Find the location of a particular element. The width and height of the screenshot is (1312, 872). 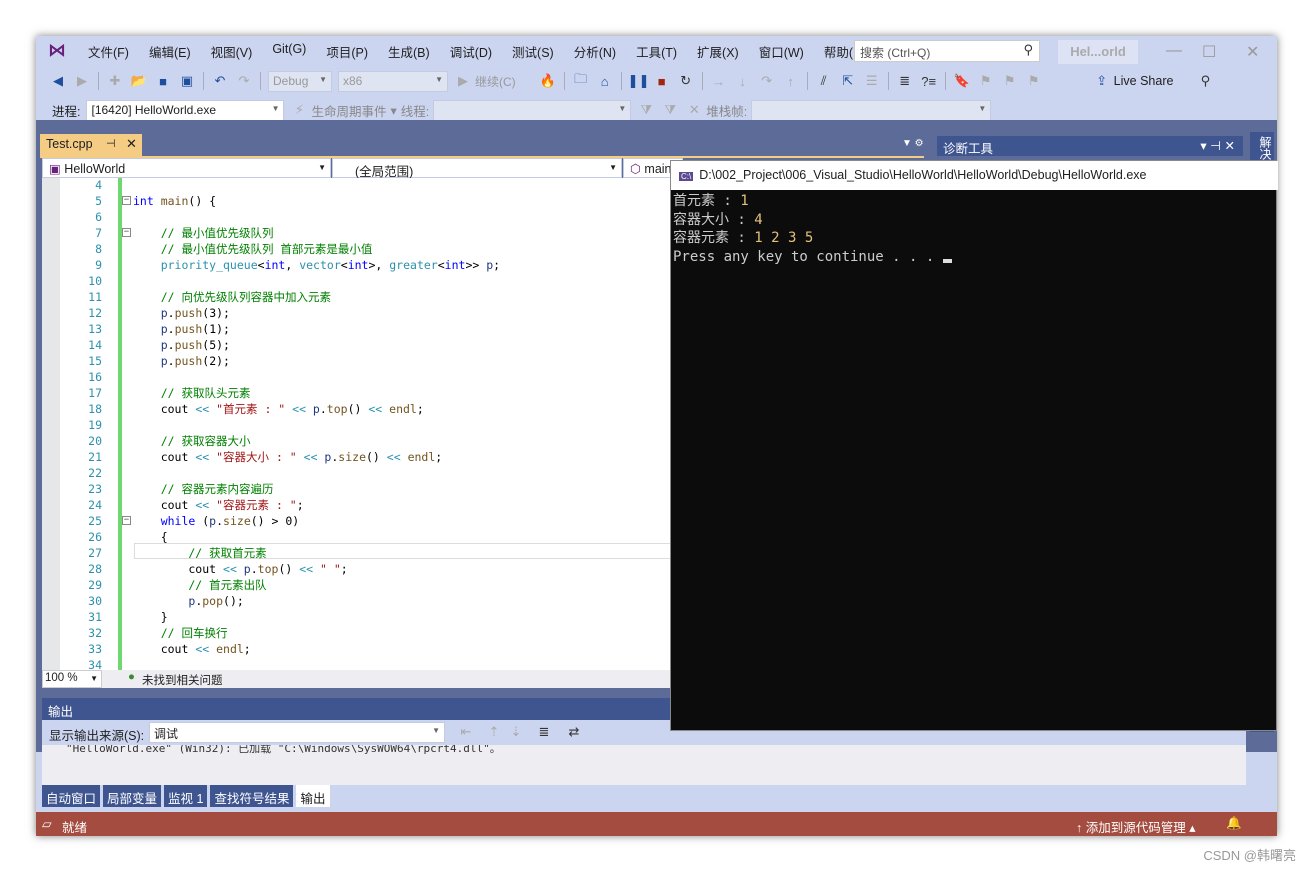

forward-icon: ▶ is located at coordinates (82, 81).